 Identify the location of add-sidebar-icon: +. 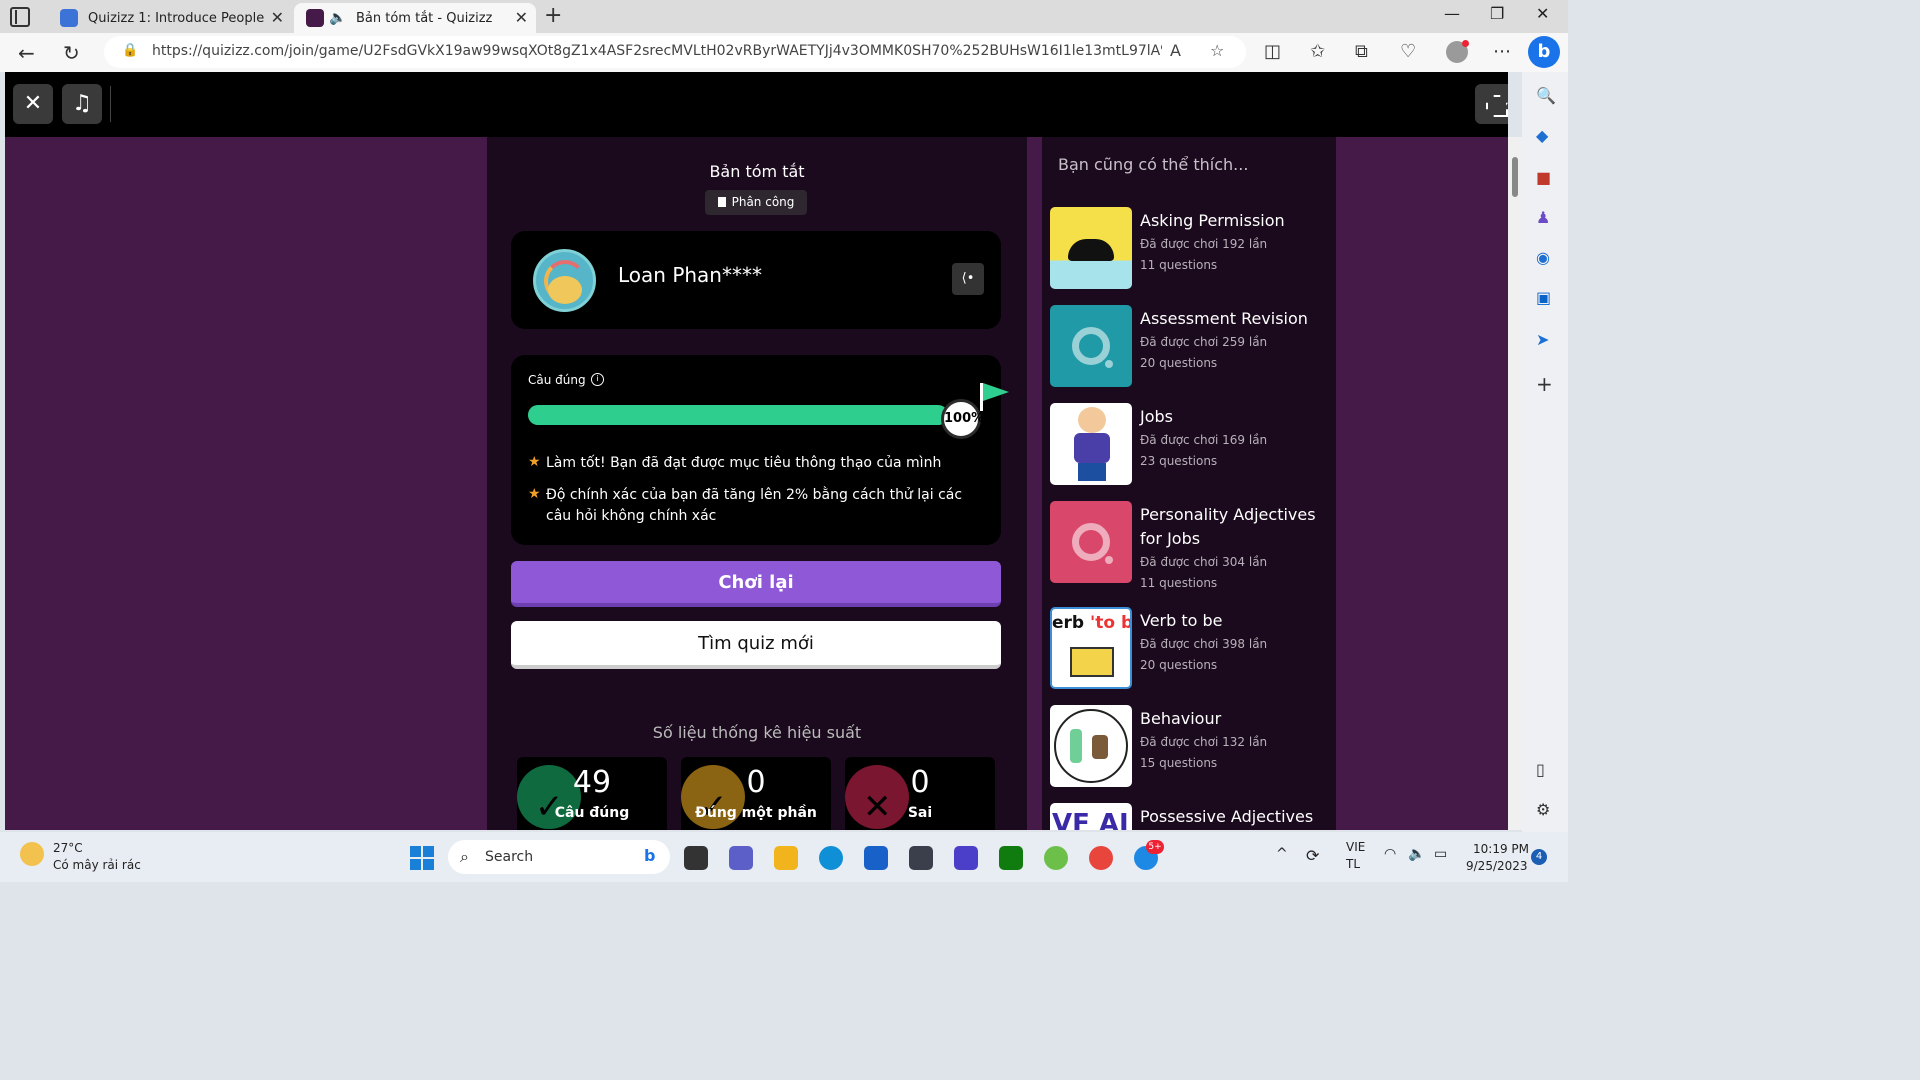
(1544, 384).